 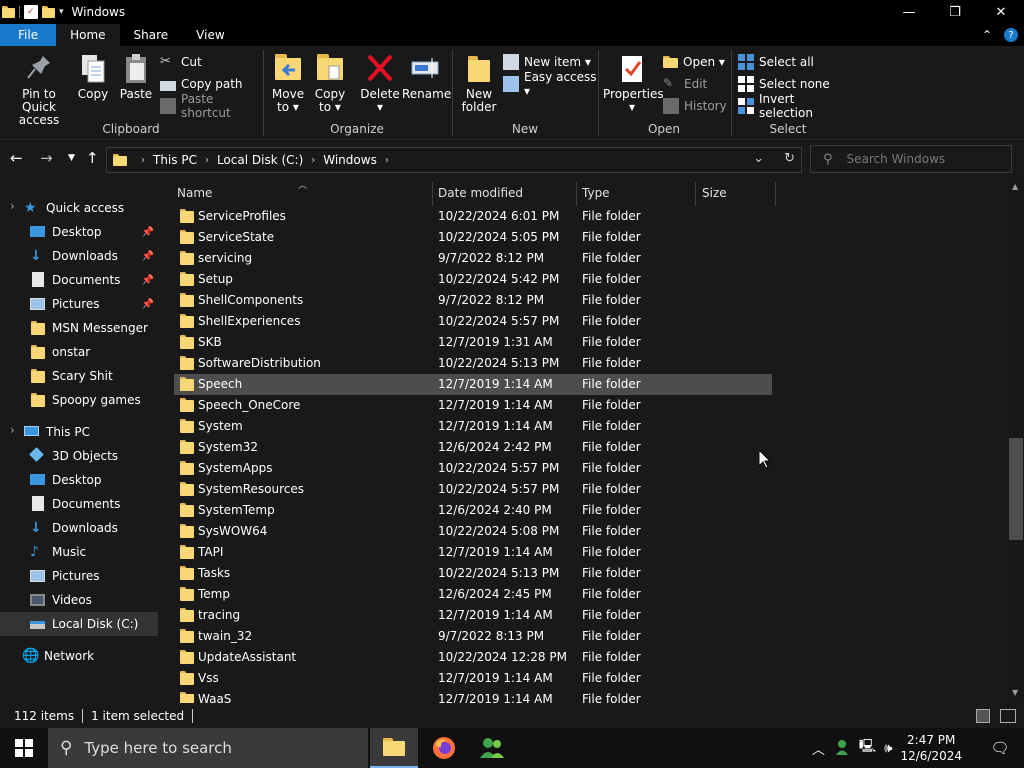 What do you see at coordinates (79, 456) in the screenshot?
I see `sidebar-item-3d-objects: 3D Objects` at bounding box center [79, 456].